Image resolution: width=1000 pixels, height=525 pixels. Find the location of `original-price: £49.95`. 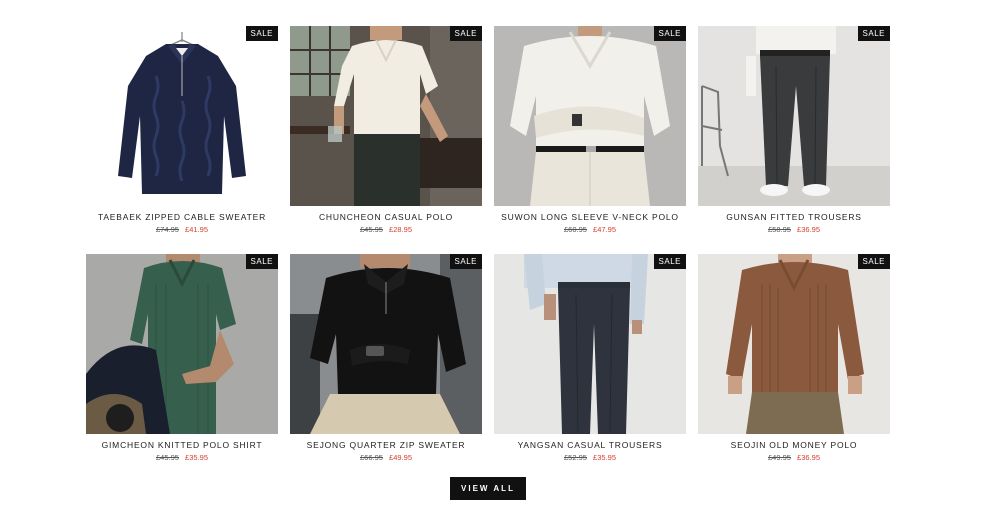

original-price: £49.95 is located at coordinates (779, 457).